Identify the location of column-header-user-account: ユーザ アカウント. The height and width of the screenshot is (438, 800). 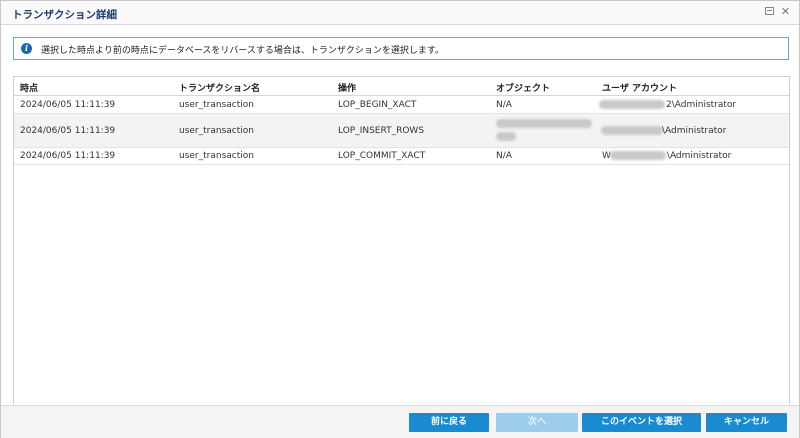
(639, 87).